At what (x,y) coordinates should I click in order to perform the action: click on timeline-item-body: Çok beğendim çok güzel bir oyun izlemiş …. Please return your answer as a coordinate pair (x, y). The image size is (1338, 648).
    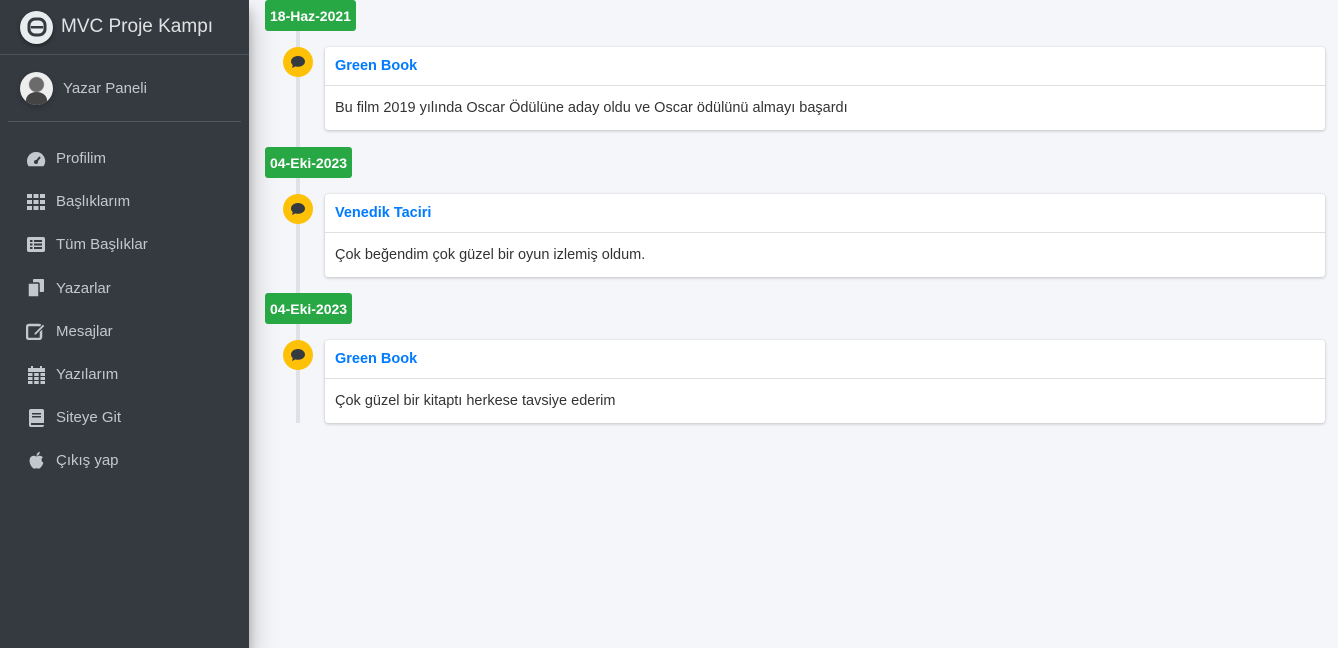
    Looking at the image, I should click on (490, 255).